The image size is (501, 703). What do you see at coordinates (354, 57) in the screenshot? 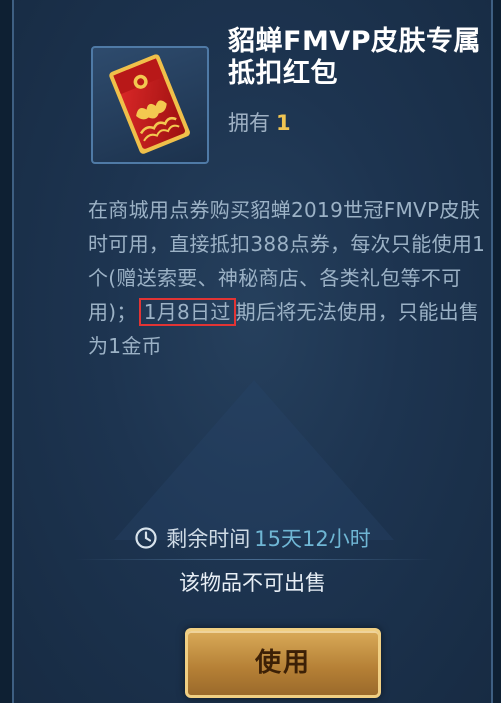
I see `item-title: 貂蝉FMVP皮肤专属抵扣红包` at bounding box center [354, 57].